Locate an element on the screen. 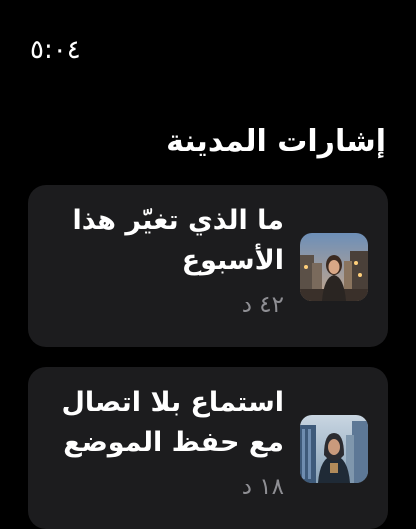  section-title: إشارات المدينة is located at coordinates (276, 141).